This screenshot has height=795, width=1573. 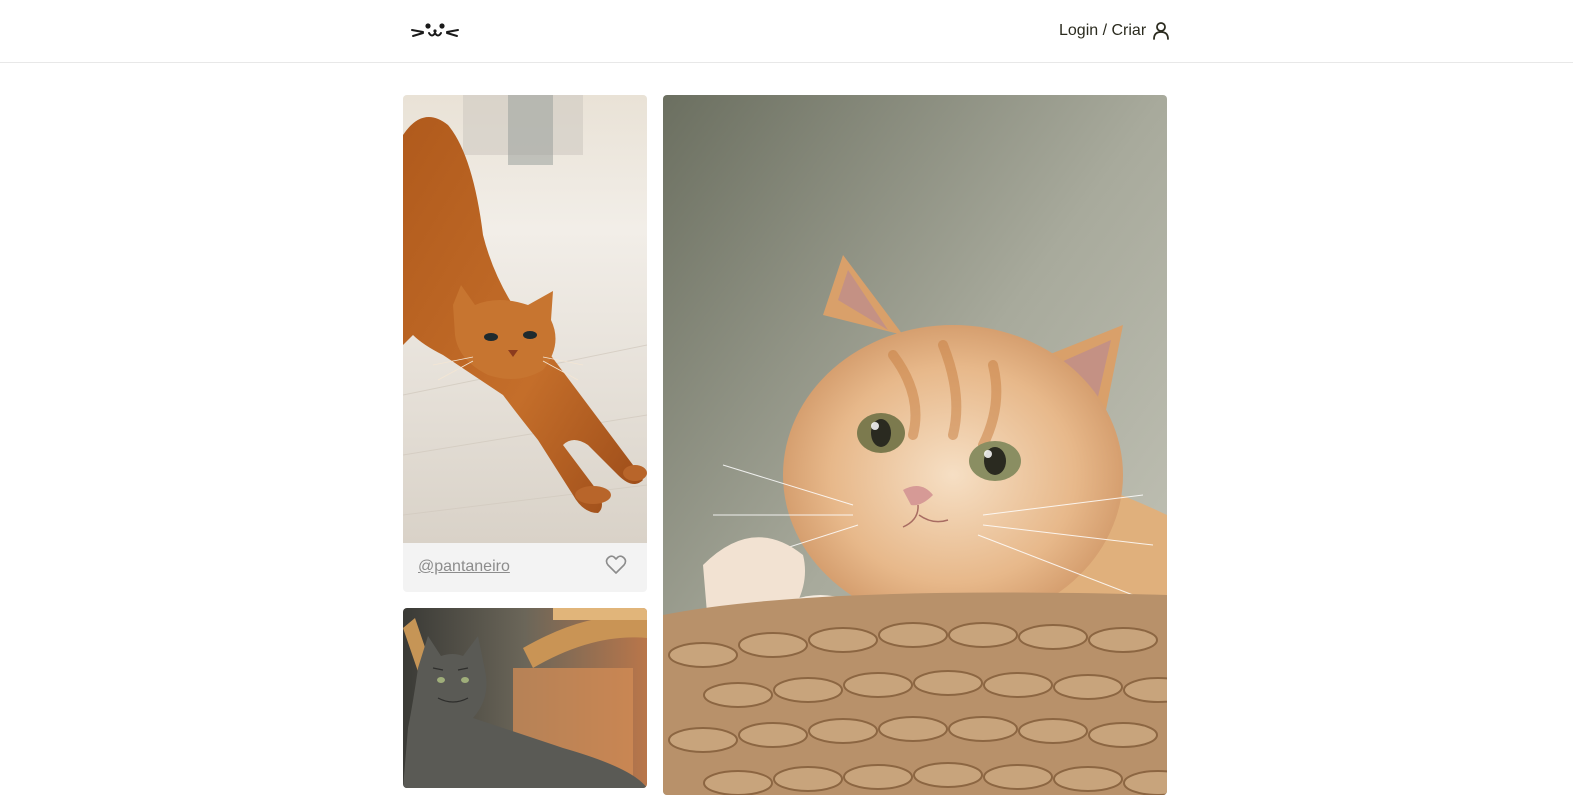 I want to click on login-create-link: Login / Criar, so click(x=1114, y=31).